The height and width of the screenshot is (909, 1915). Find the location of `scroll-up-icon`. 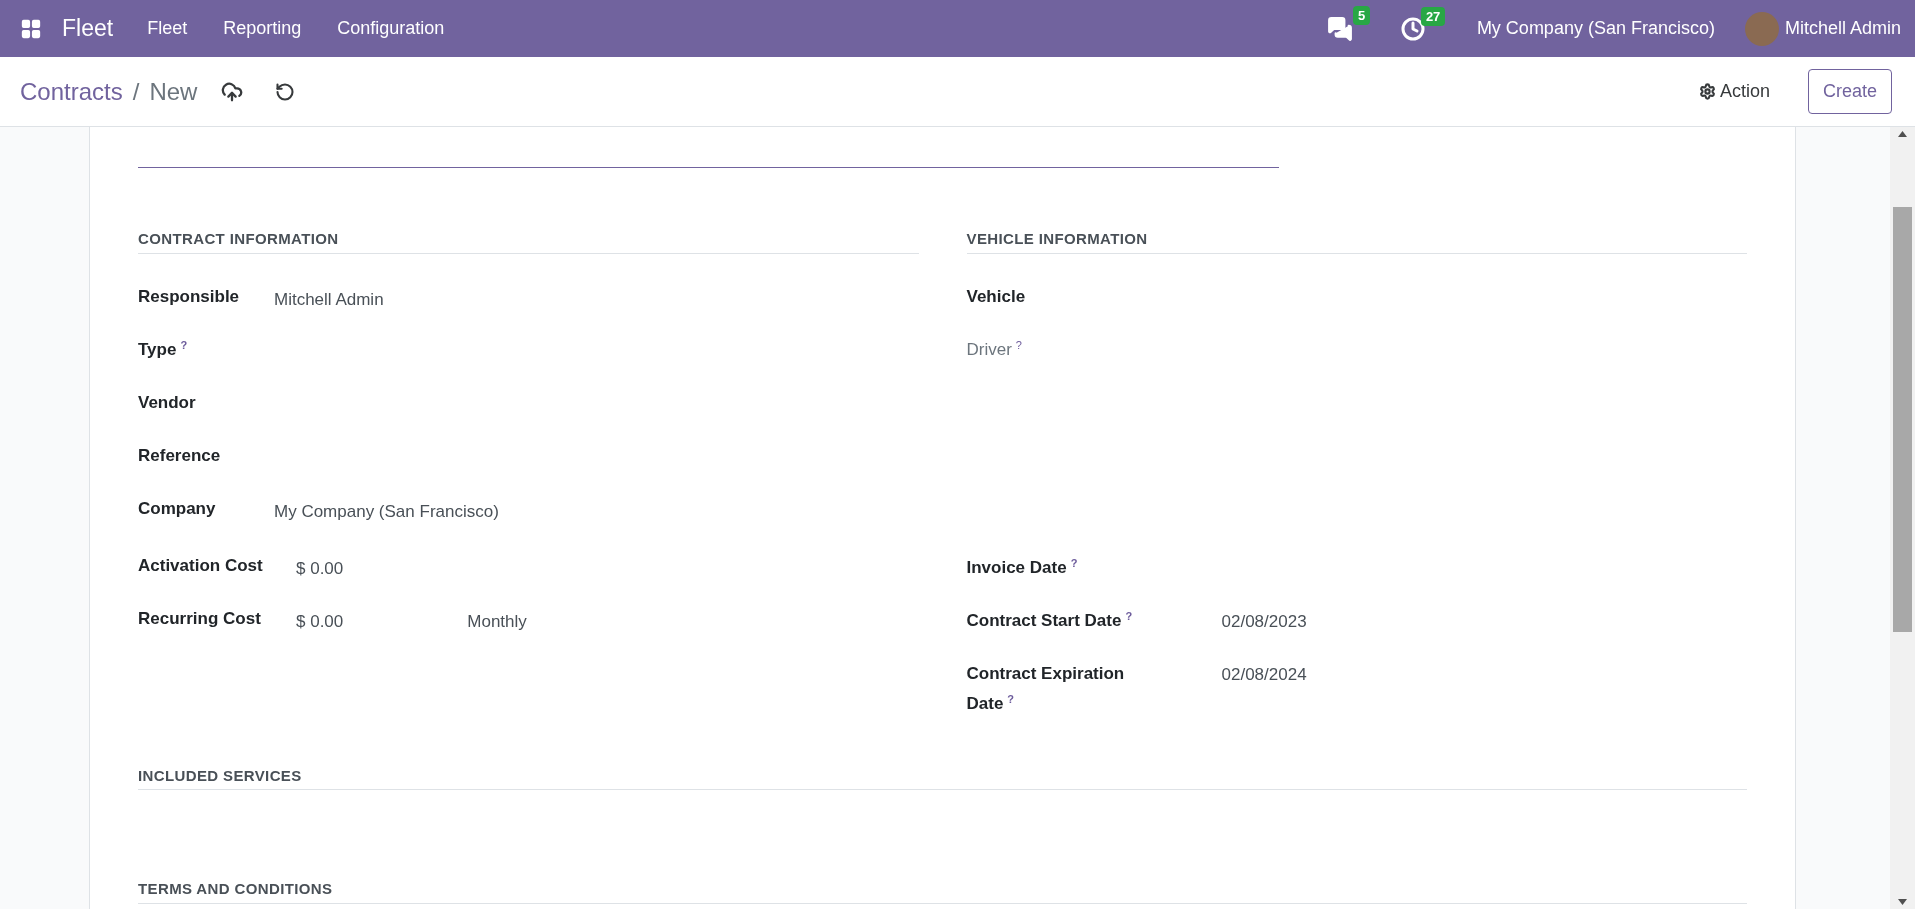

scroll-up-icon is located at coordinates (1902, 134).